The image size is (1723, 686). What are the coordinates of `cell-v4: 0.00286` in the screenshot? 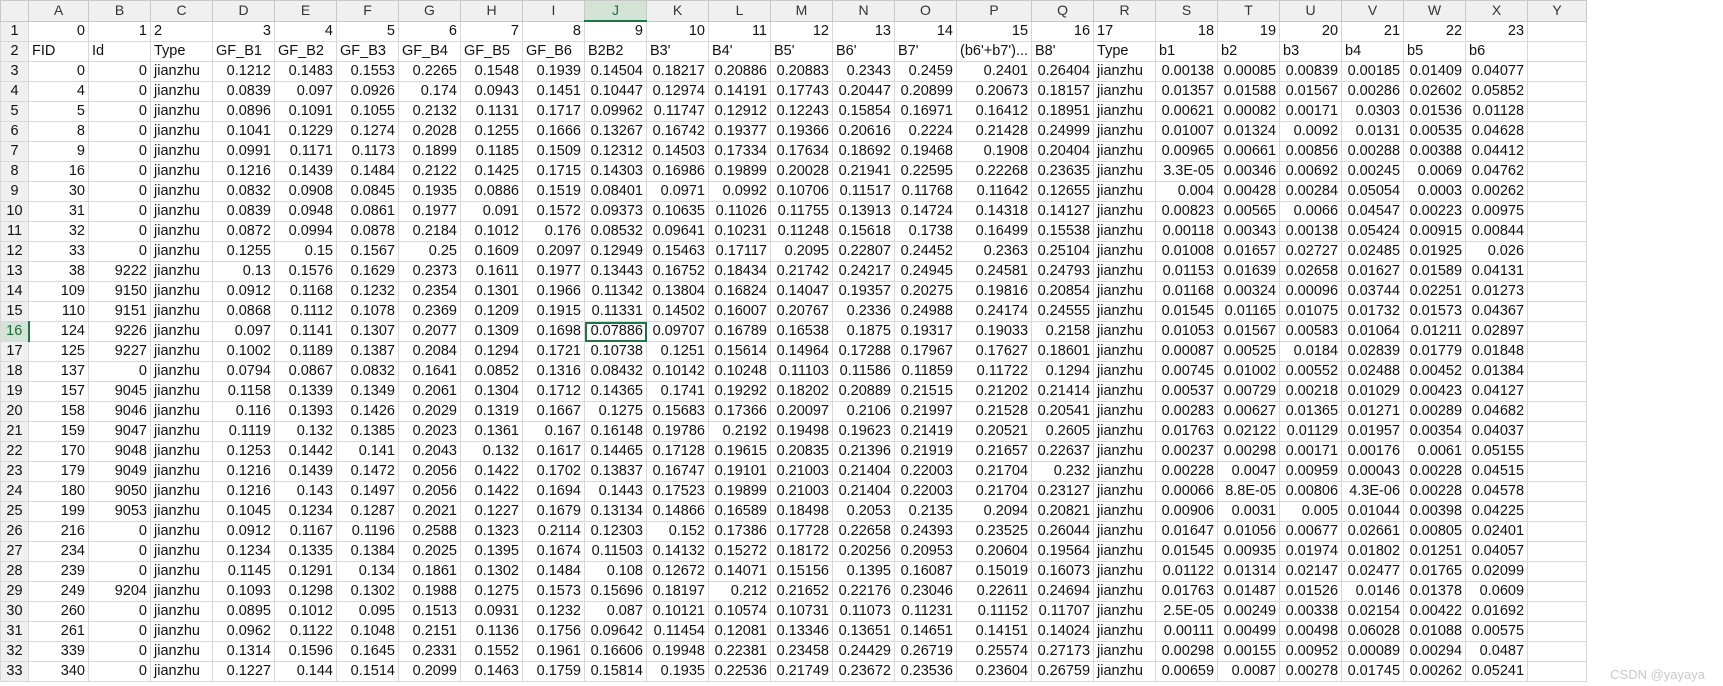 It's located at (1373, 91).